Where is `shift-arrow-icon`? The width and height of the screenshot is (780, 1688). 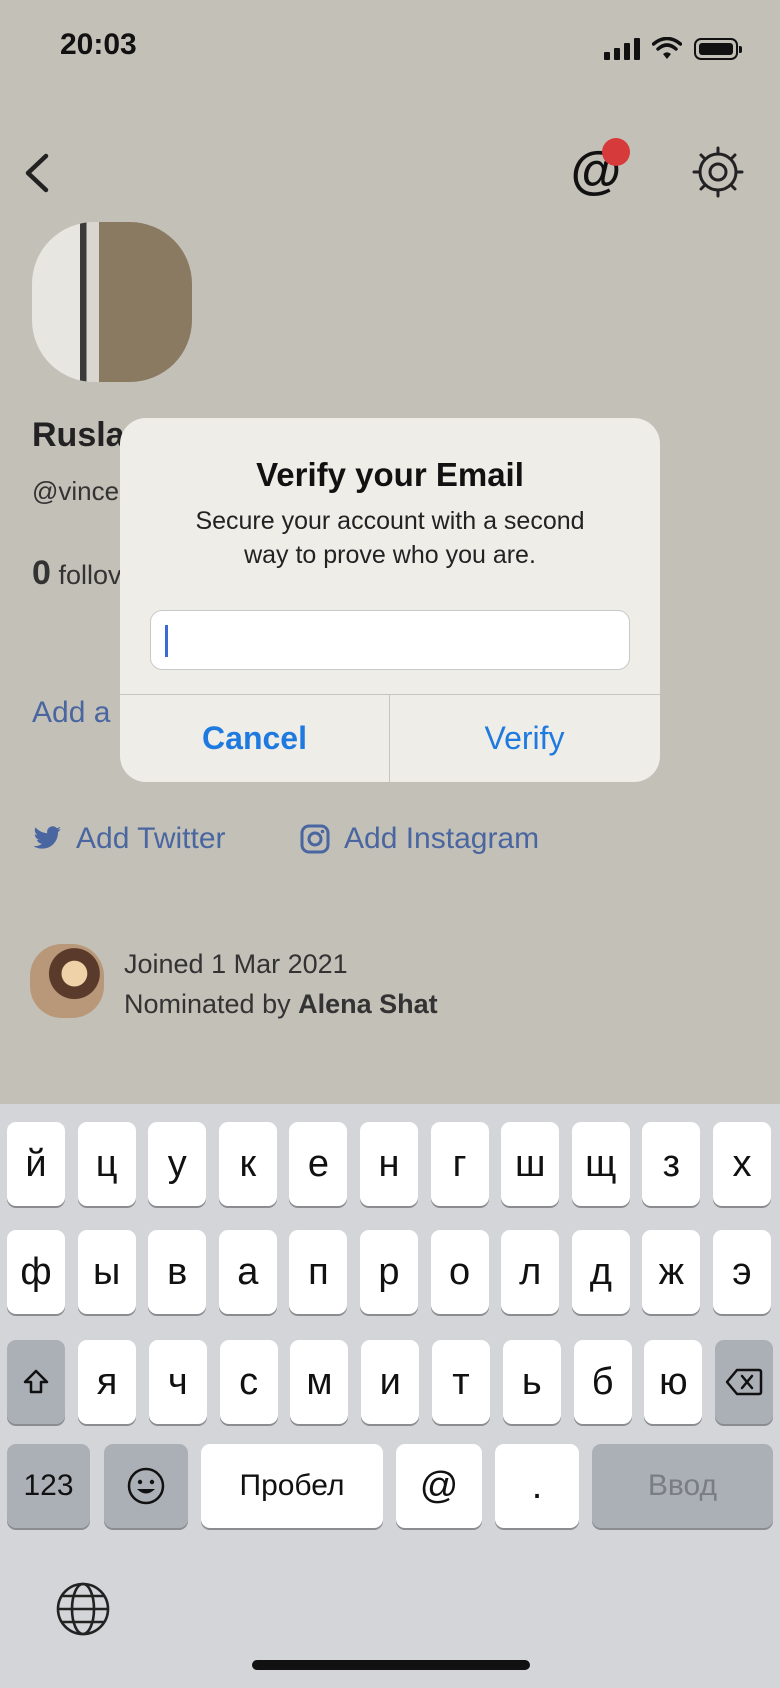
shift-arrow-icon is located at coordinates (36, 1381).